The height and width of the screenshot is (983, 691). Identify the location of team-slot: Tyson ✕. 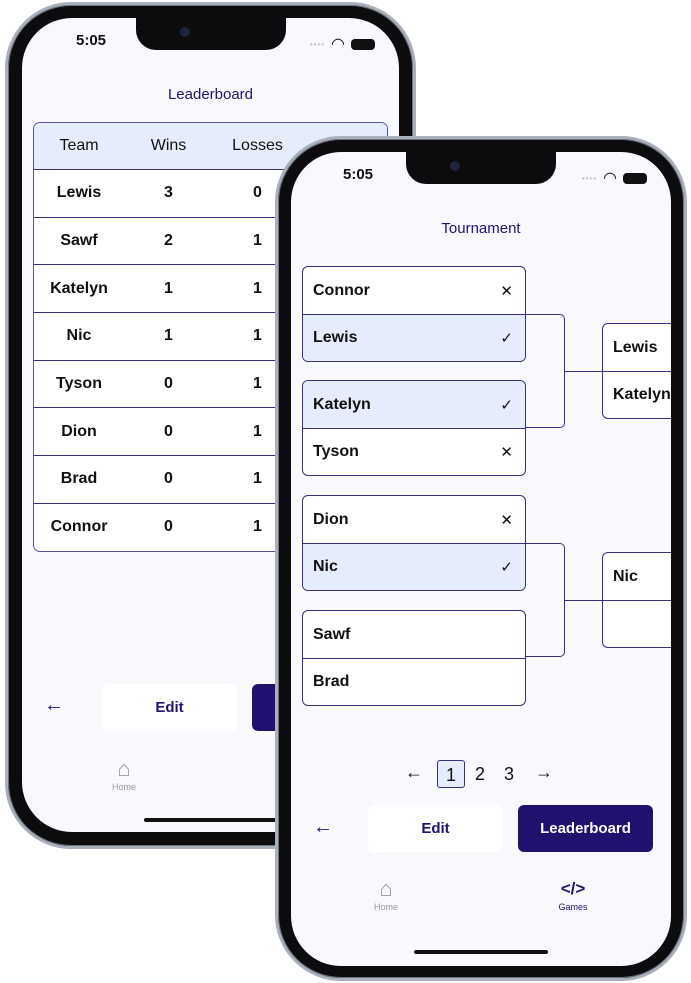
(414, 451).